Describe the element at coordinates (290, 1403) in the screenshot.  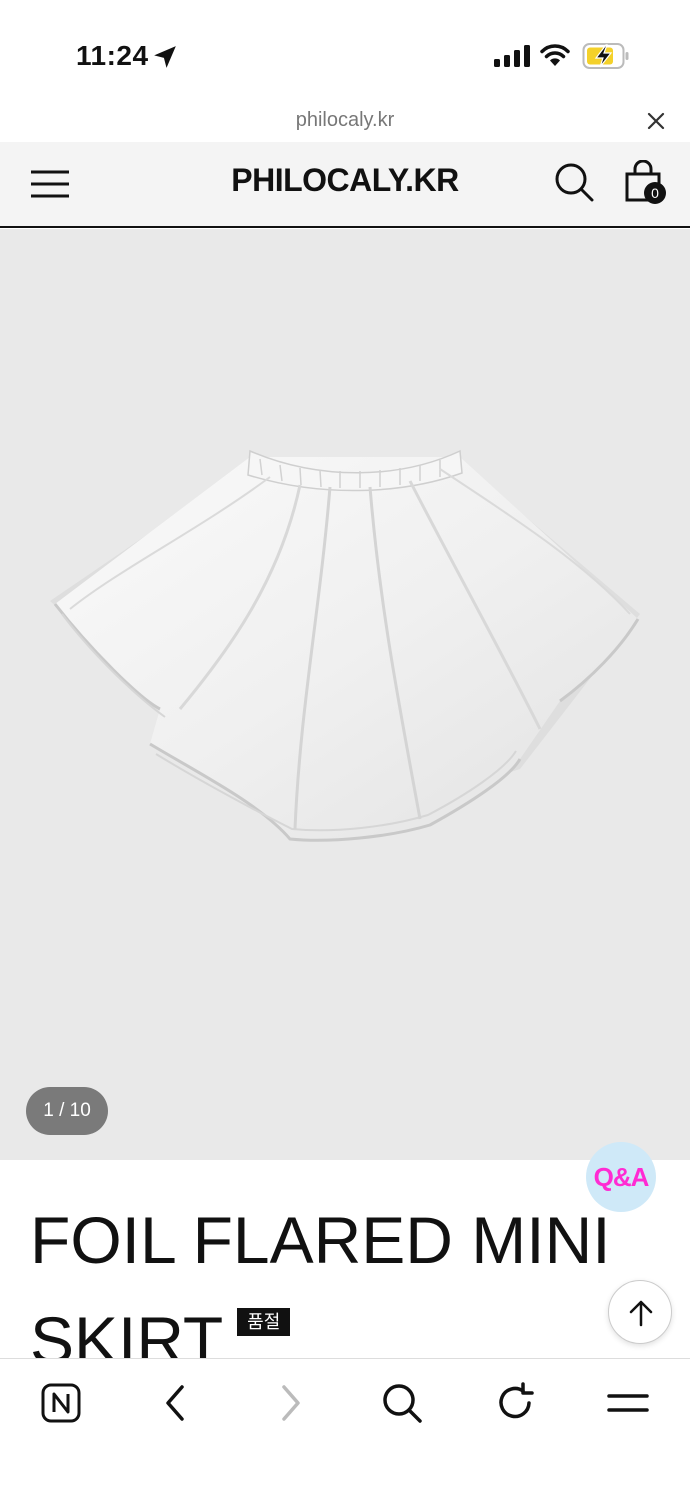
I see `forward-icon` at that location.